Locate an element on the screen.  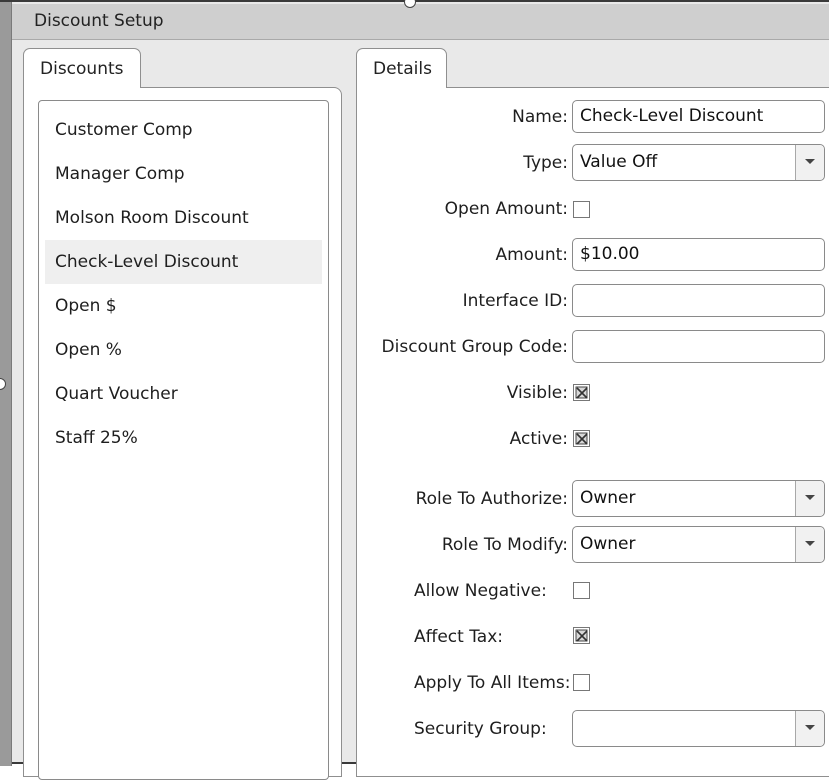
discount-group-code-label: Discount Group Code: is located at coordinates (474, 347).